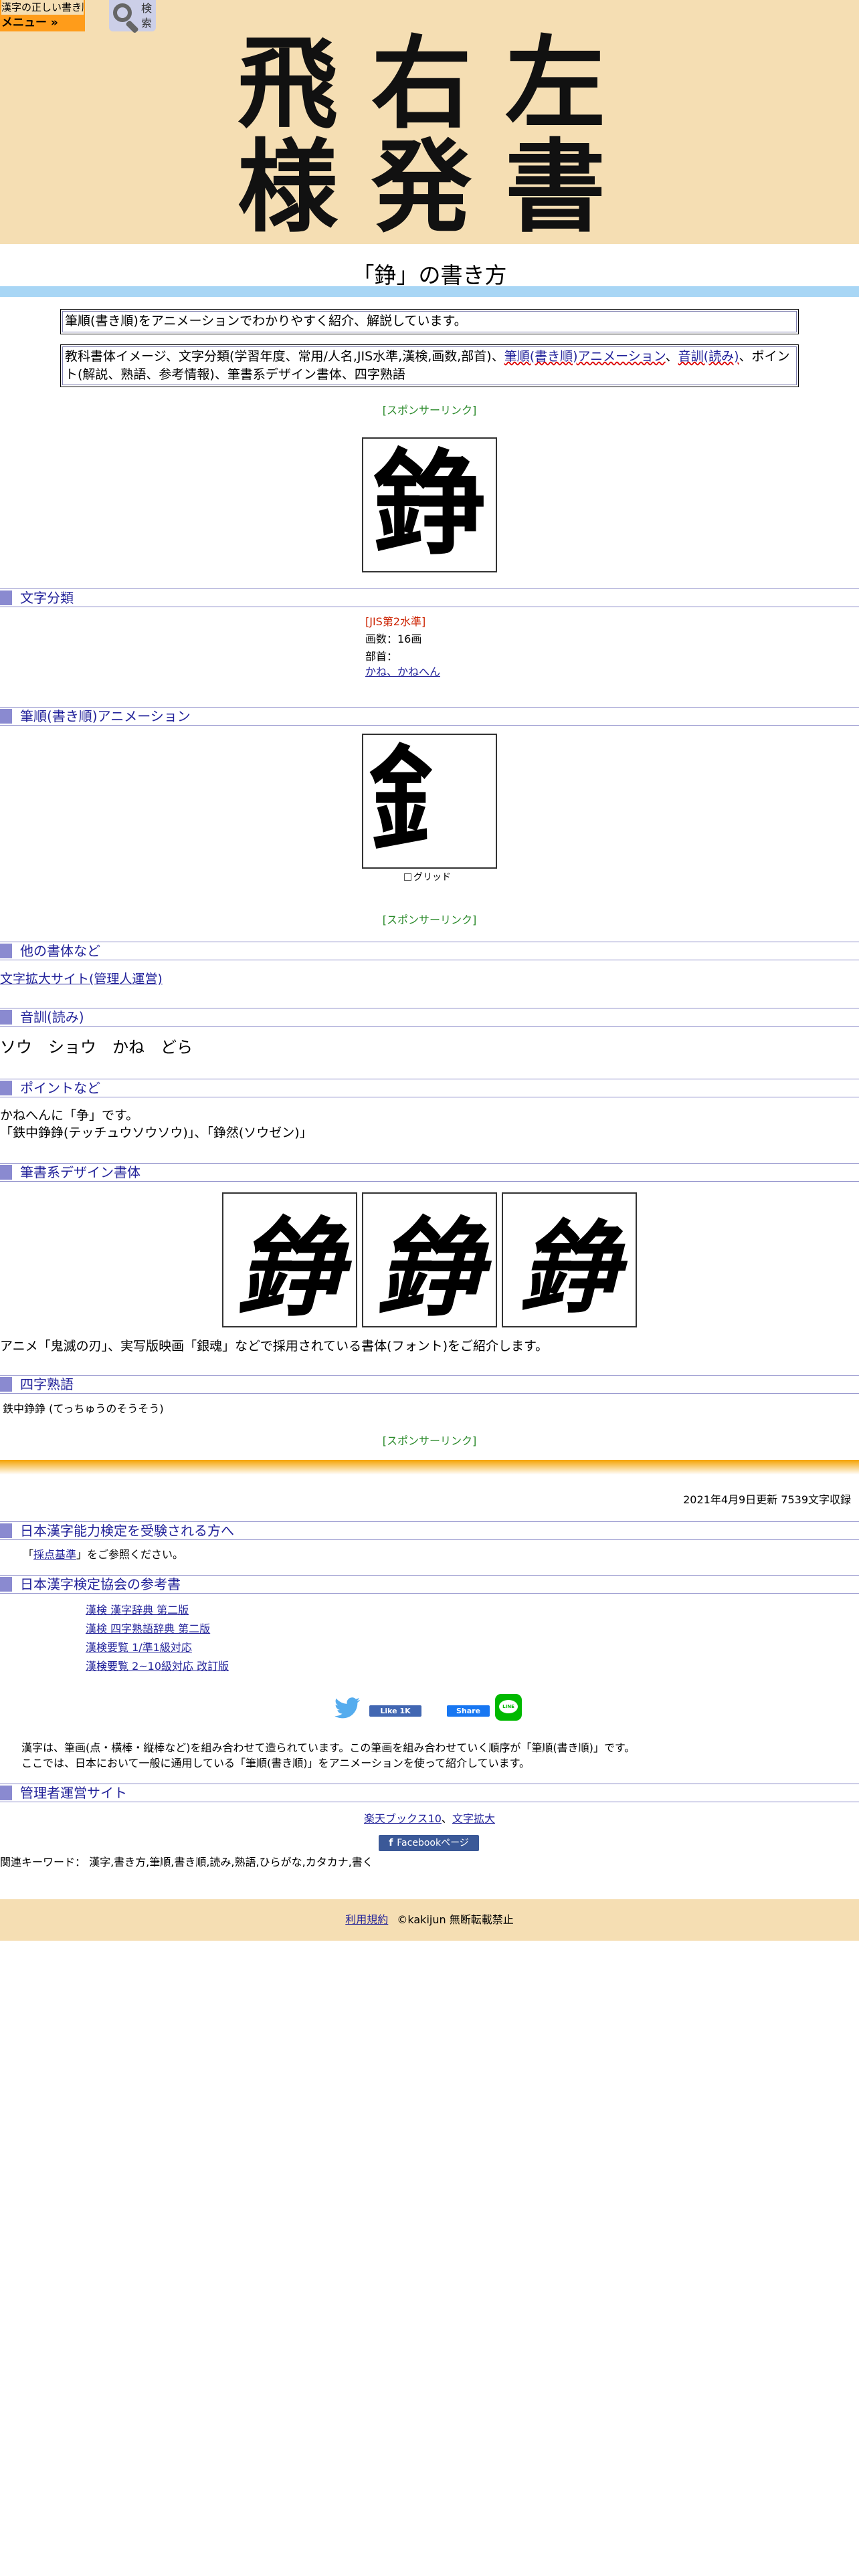 Image resolution: width=859 pixels, height=2576 pixels. What do you see at coordinates (554, 83) in the screenshot?
I see `banner-char: 左` at bounding box center [554, 83].